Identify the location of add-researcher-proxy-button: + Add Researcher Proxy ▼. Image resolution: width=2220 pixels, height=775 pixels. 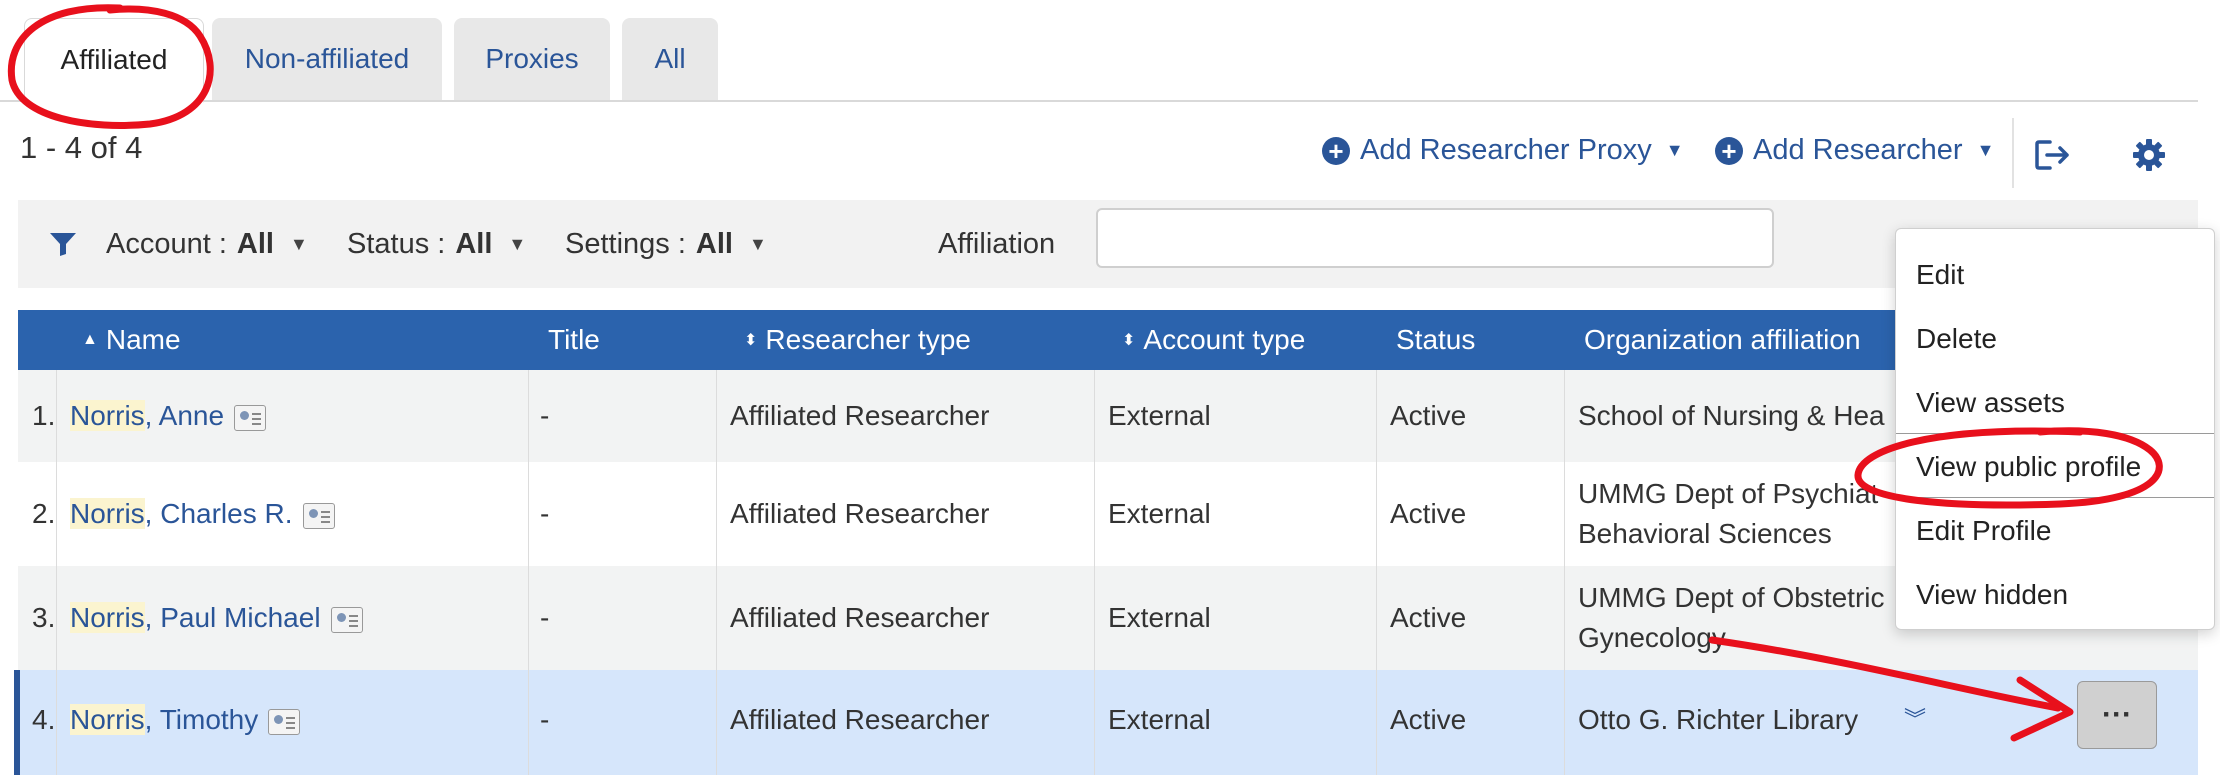
(1503, 150).